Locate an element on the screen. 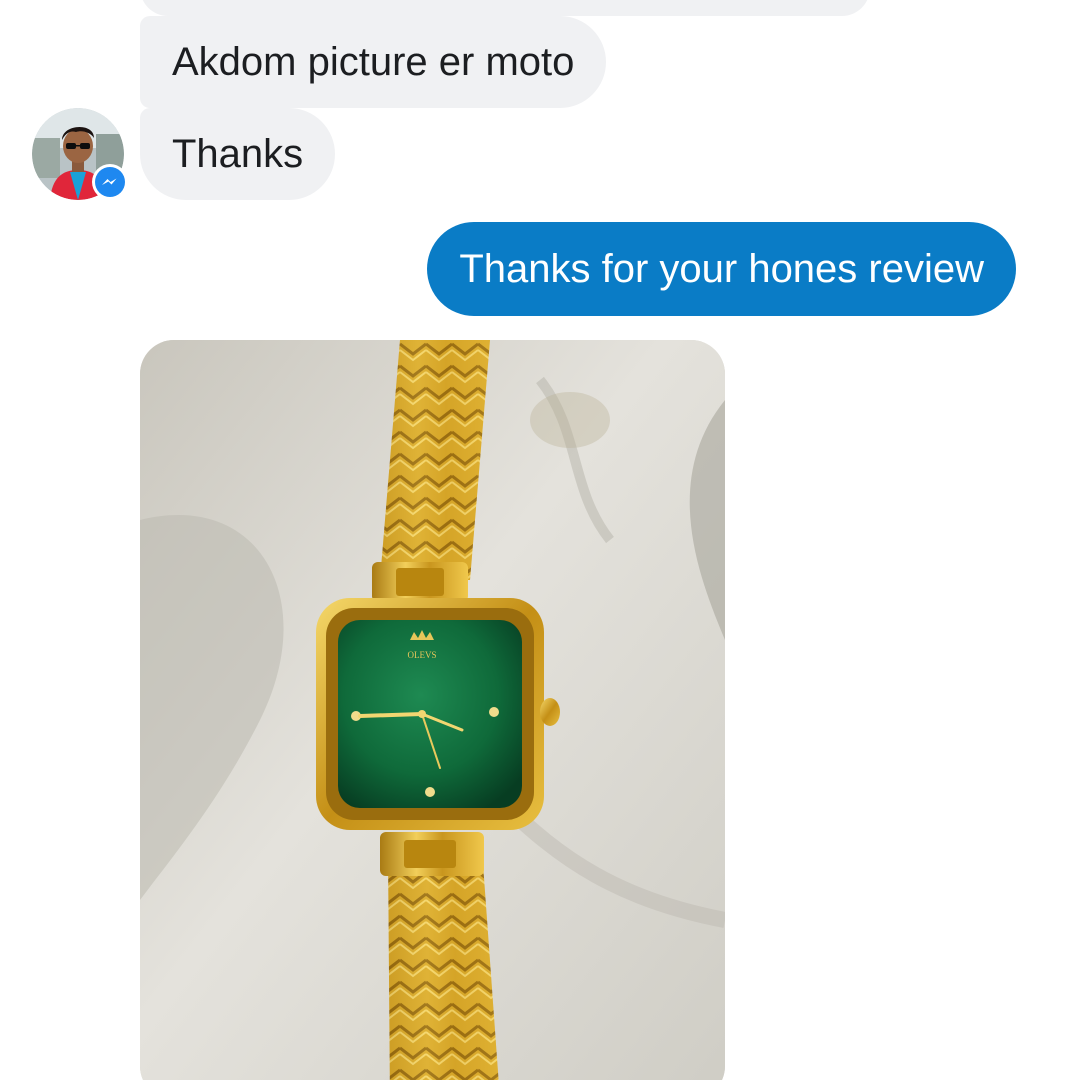  incoming-message-bubble: Thanks is located at coordinates (238, 154).